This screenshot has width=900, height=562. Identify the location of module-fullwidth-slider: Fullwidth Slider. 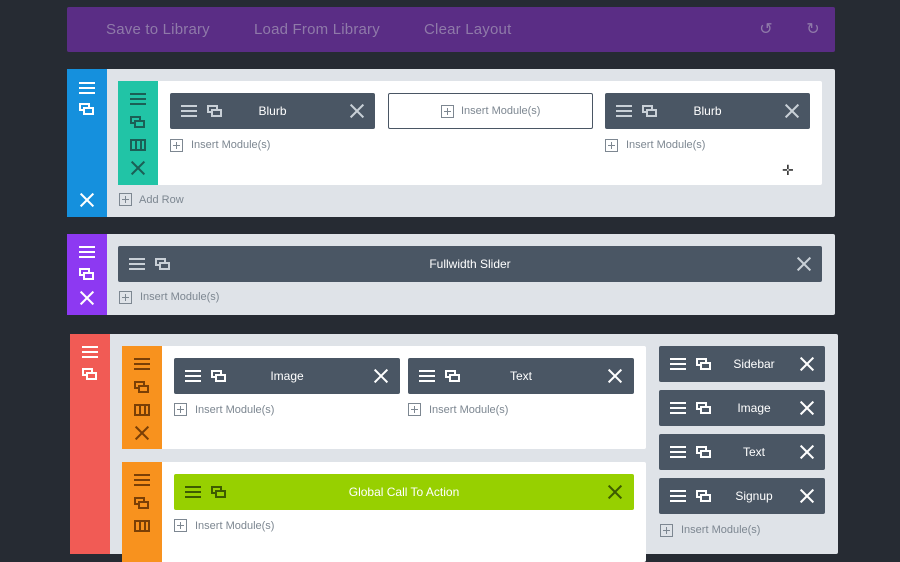
(470, 264).